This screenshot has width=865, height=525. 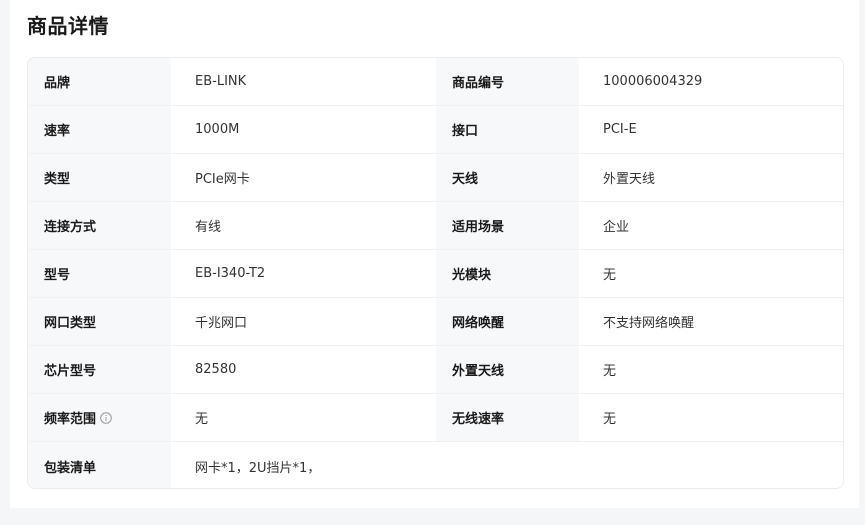 I want to click on spec-label: 无线速率, so click(x=507, y=417).